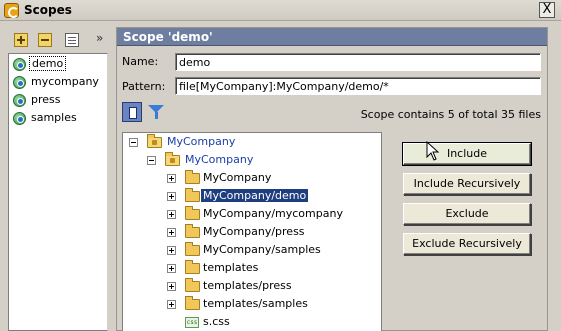 Image resolution: width=561 pixels, height=331 pixels. I want to click on scope-label: samples, so click(54, 117).